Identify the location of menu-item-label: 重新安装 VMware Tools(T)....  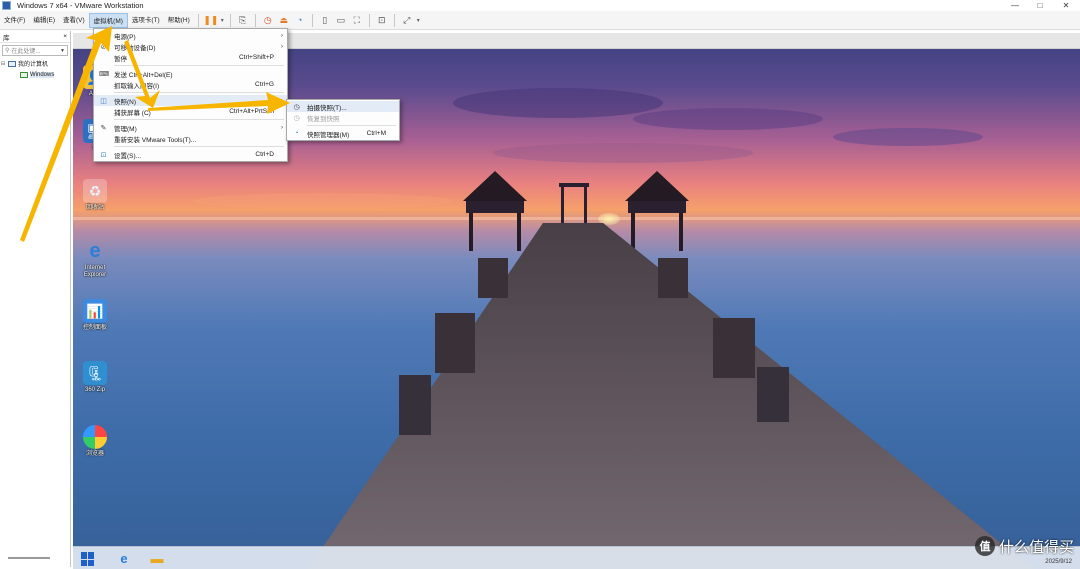
(155, 140).